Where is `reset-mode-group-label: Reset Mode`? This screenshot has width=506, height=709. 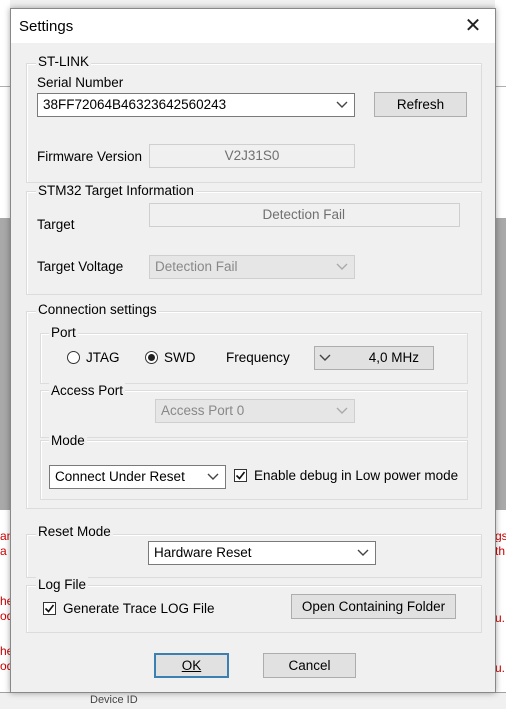 reset-mode-group-label: Reset Mode is located at coordinates (74, 531).